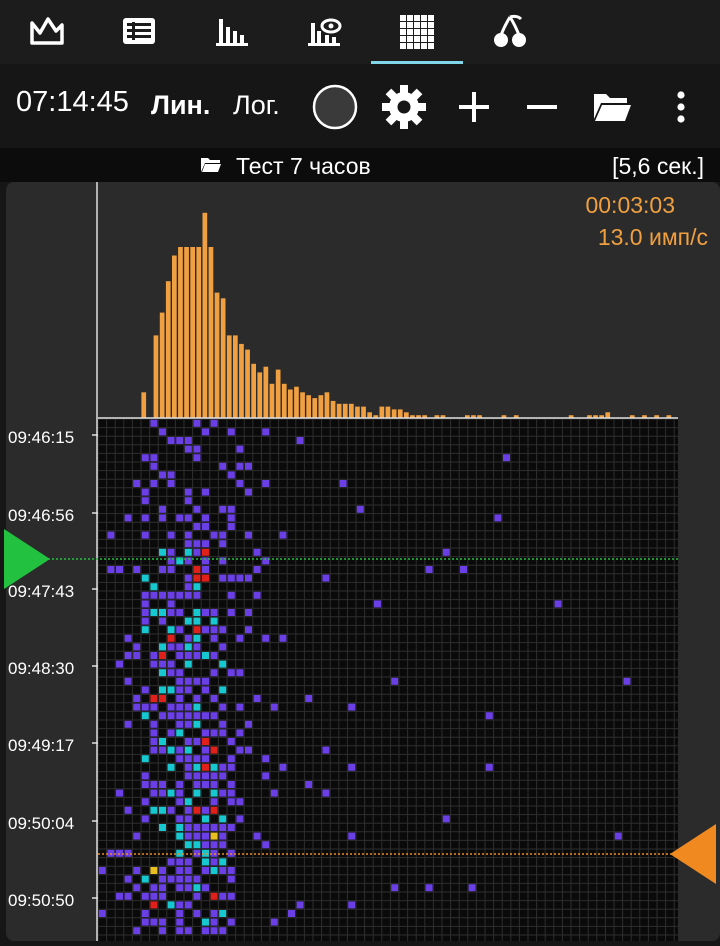  I want to click on file-name: Тест 7 часов, so click(303, 166).